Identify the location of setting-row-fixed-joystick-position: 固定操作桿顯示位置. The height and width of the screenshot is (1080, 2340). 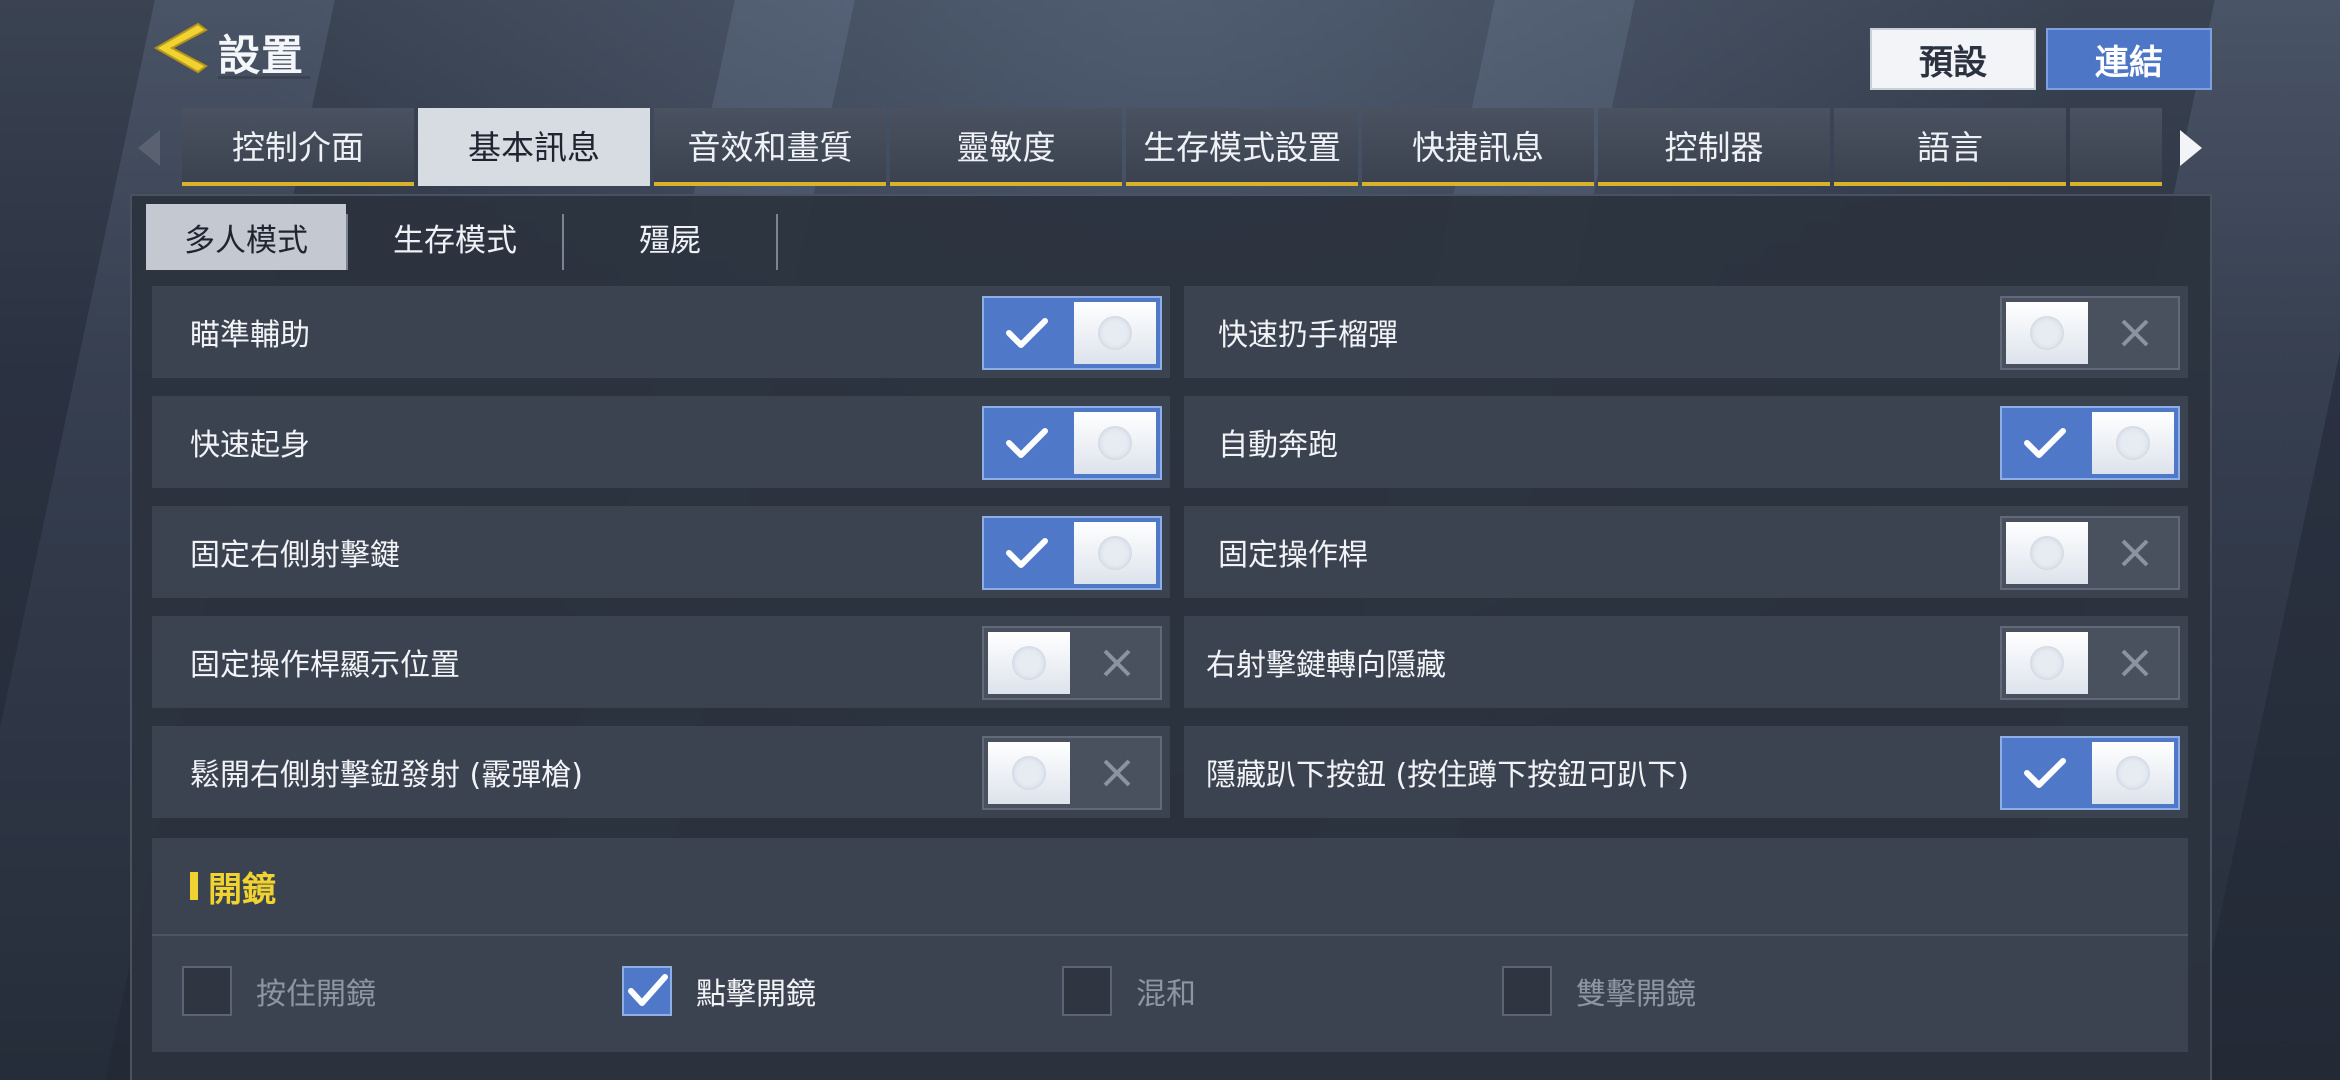
(661, 662).